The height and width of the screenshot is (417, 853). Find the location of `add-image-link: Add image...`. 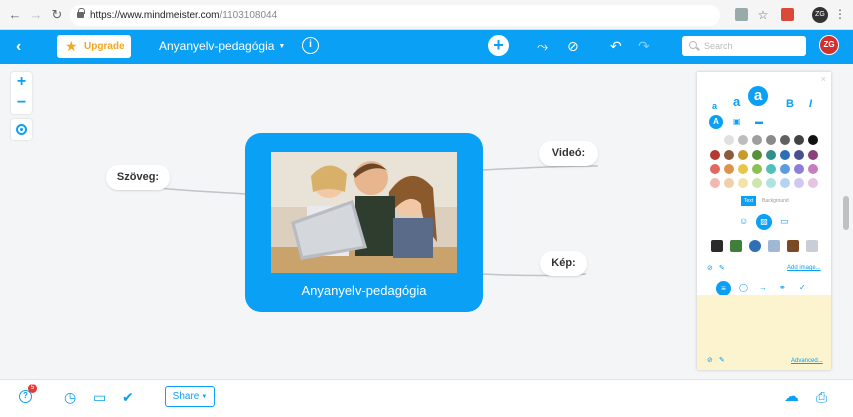

add-image-link: Add image... is located at coordinates (804, 268).